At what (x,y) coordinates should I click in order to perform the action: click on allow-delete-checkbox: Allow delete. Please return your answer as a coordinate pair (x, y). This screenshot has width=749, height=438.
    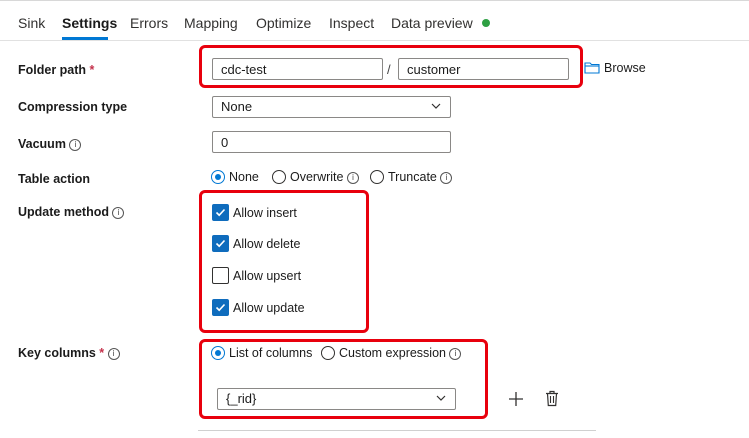
    Looking at the image, I should click on (256, 243).